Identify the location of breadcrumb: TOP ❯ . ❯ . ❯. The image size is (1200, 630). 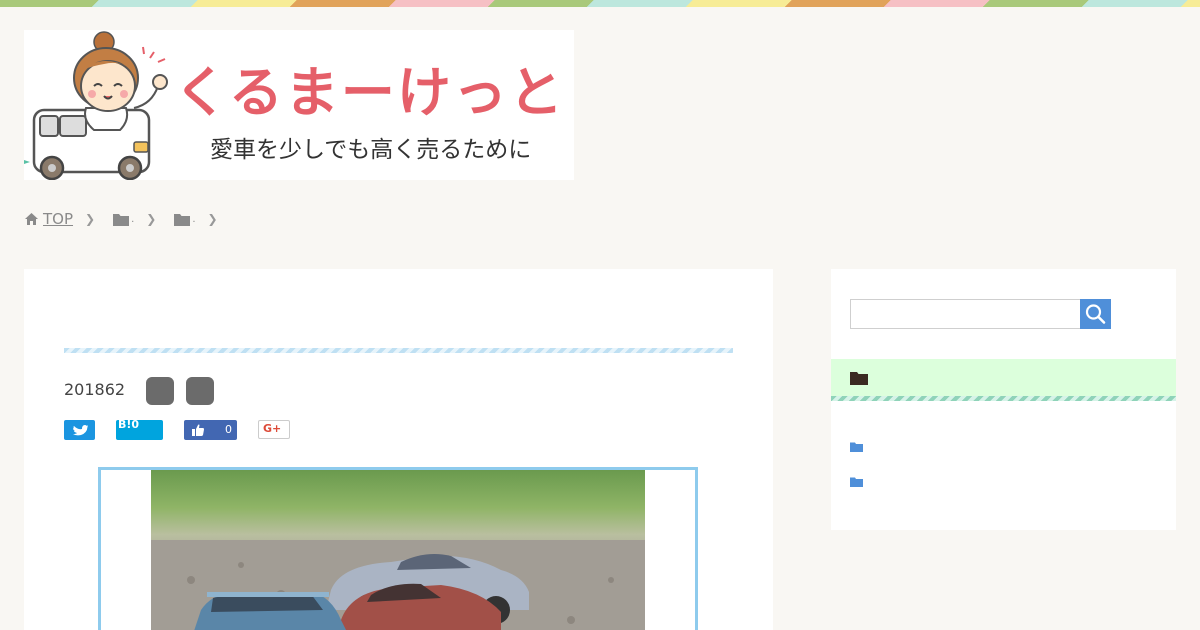
(130, 219).